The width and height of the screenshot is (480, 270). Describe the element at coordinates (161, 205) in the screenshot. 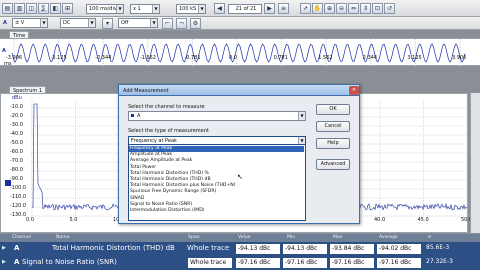

I see `measurement-option: Signal to Noise Ratio (SNR)` at that location.